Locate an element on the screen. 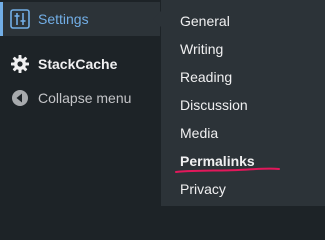 The width and height of the screenshot is (325, 240). submenu-item-writing: Writing is located at coordinates (201, 49).